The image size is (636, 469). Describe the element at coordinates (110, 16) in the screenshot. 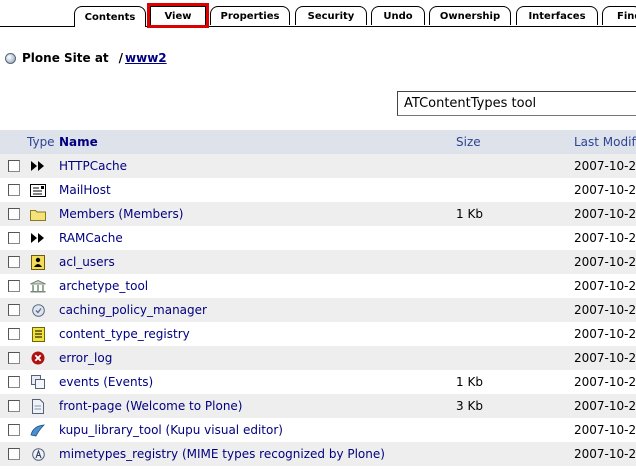

I see `tab-contents: Contents` at that location.